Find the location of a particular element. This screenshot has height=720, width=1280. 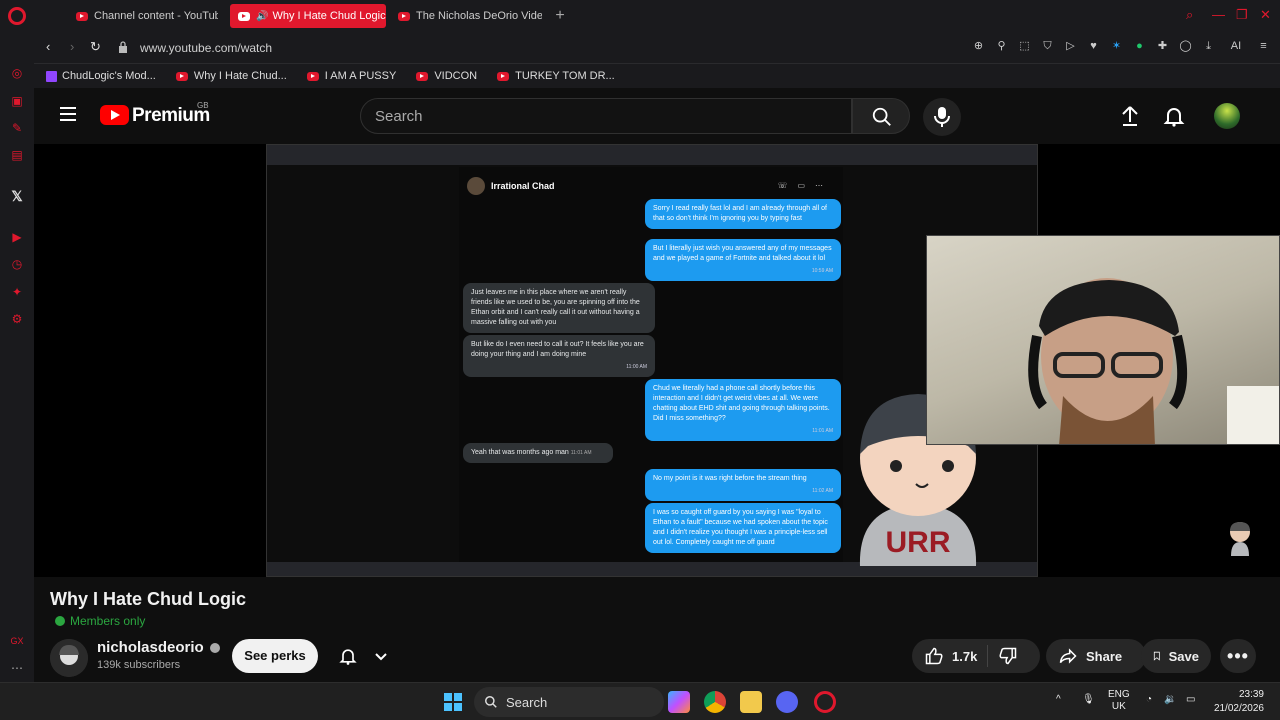

file-explorer-icon is located at coordinates (751, 702).